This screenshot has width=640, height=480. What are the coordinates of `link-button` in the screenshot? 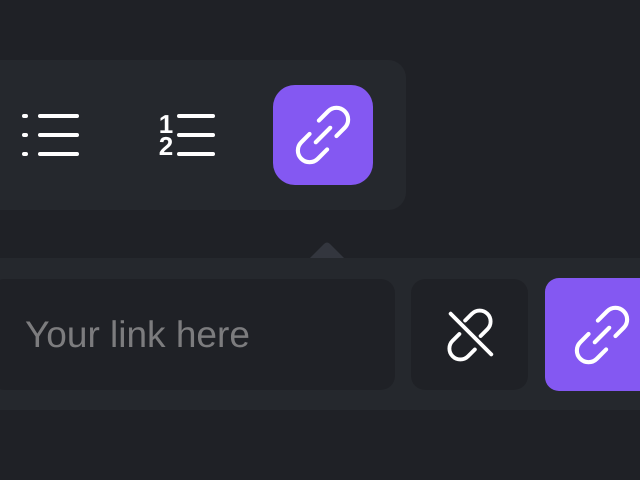 It's located at (323, 135).